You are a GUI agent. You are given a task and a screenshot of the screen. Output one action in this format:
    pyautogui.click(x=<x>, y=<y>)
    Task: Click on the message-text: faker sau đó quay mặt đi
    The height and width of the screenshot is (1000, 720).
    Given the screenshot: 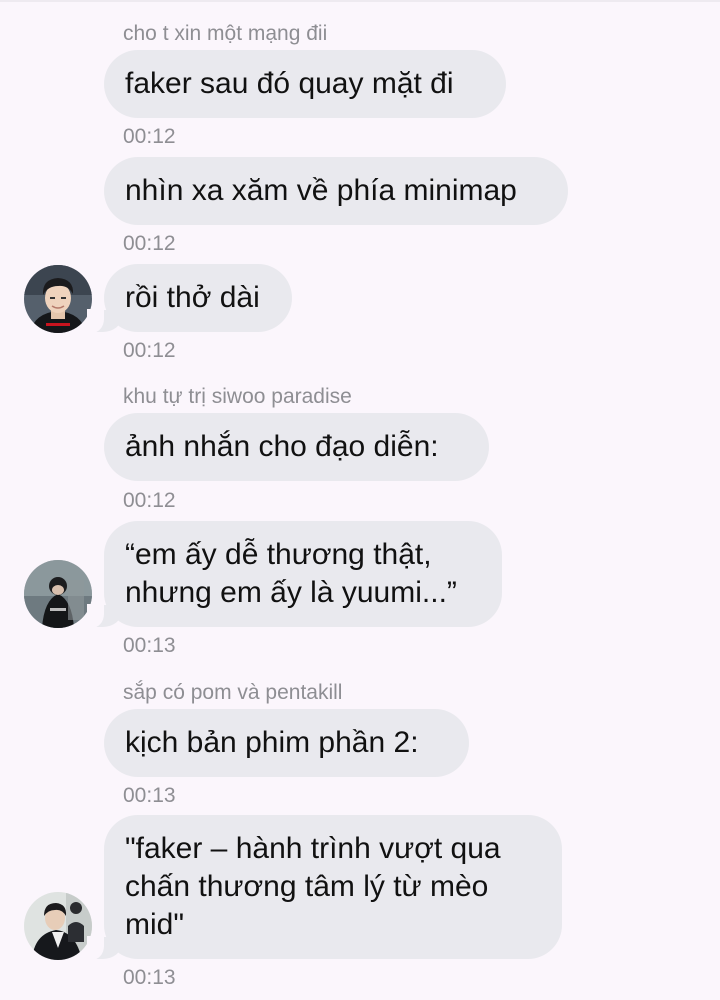 What is the action you would take?
    pyautogui.click(x=289, y=83)
    